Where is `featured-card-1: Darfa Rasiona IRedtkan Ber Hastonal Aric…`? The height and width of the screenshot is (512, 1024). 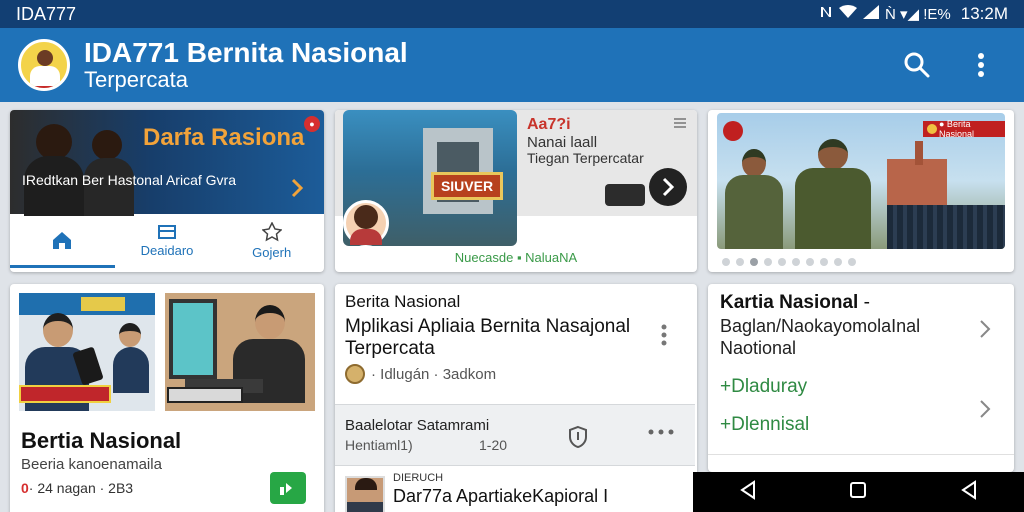
featured-card-1: Darfa Rasiona IRedtkan Ber Hastonal Aric… is located at coordinates (167, 191).